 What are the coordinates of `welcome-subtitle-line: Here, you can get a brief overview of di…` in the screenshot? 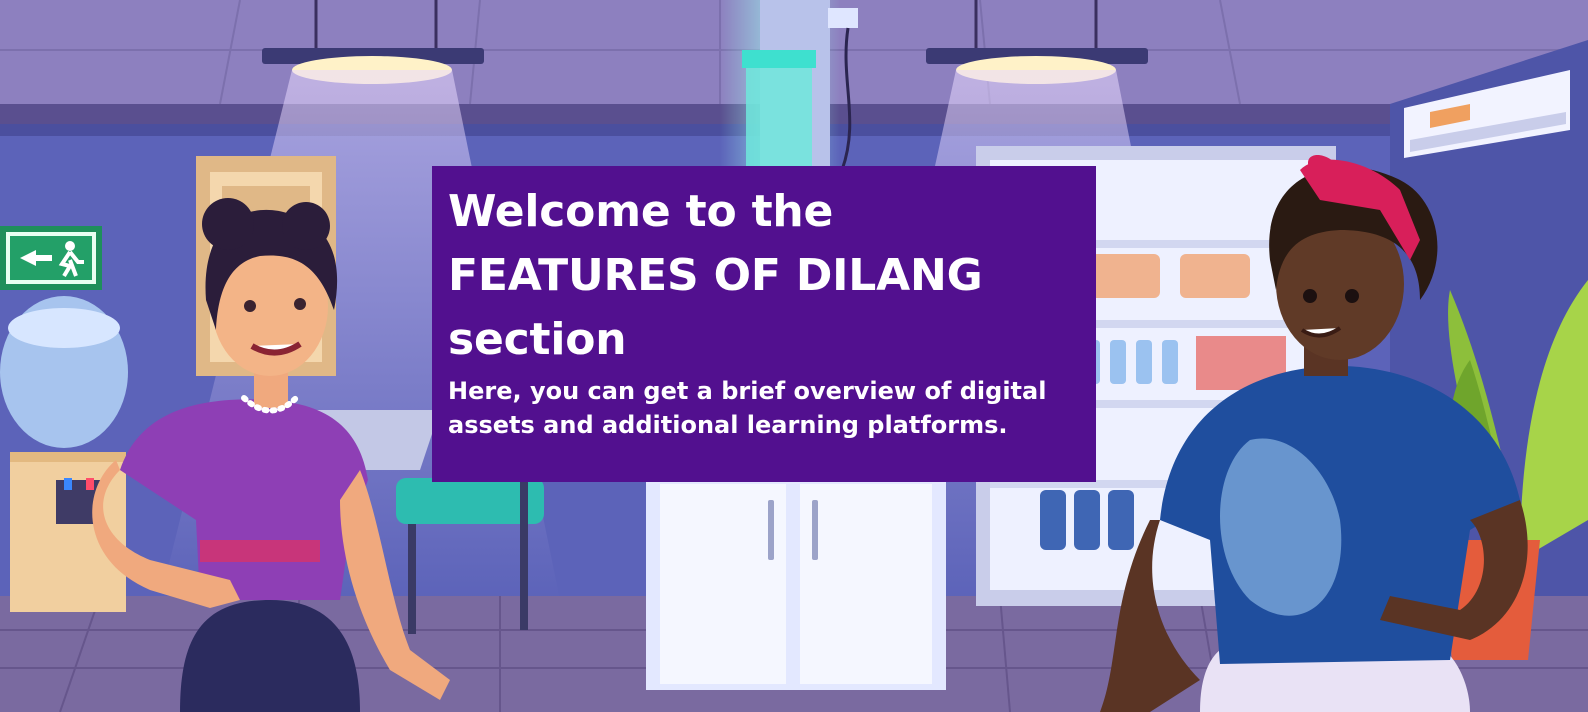 It's located at (747, 391).